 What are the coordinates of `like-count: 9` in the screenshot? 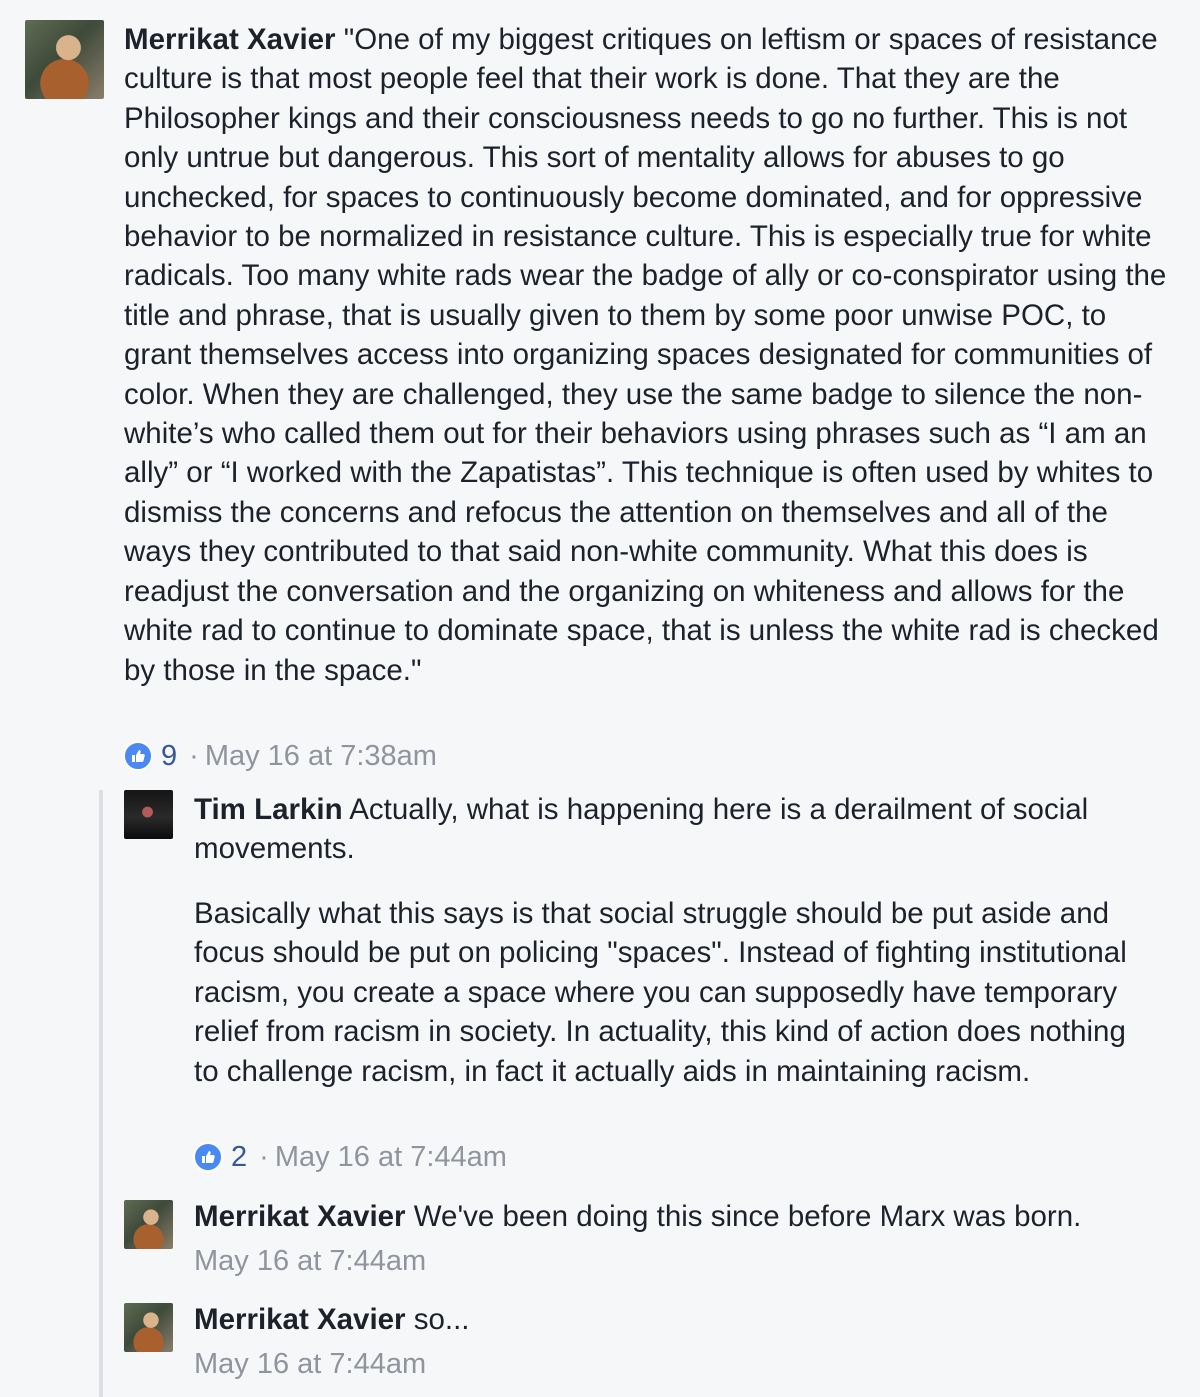 It's located at (169, 756).